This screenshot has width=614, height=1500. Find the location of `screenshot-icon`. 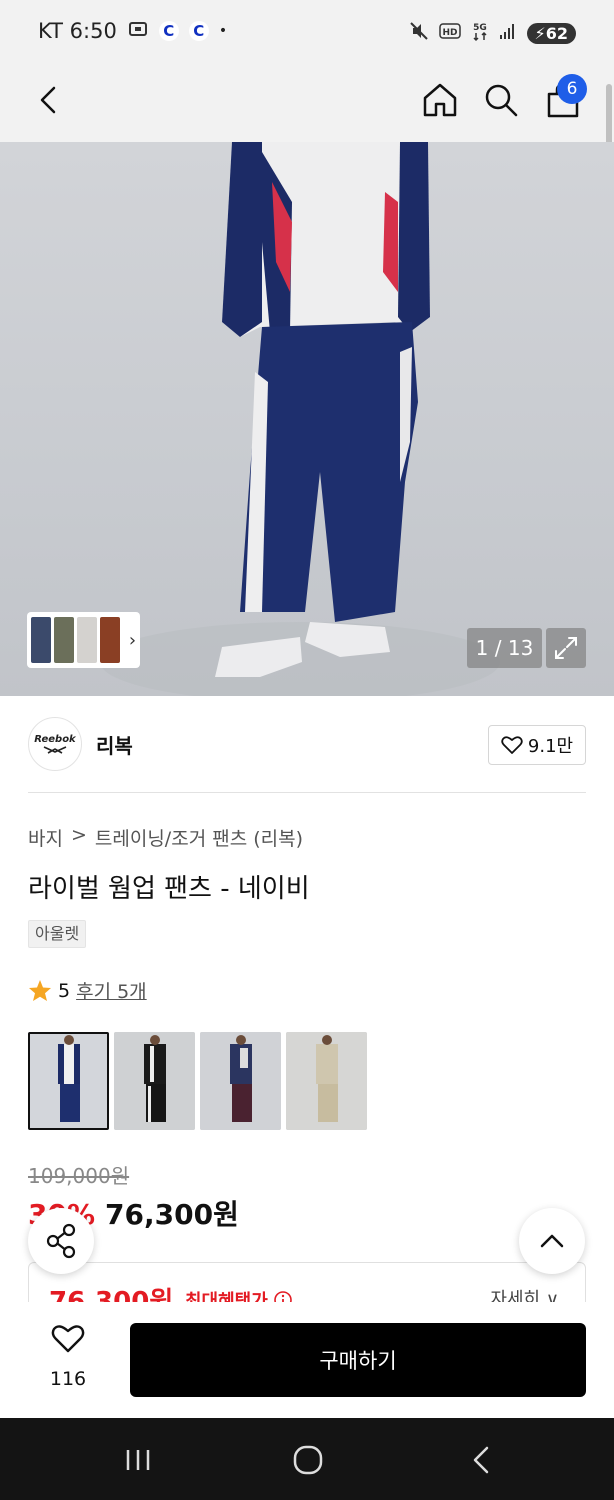

screenshot-icon is located at coordinates (138, 31).